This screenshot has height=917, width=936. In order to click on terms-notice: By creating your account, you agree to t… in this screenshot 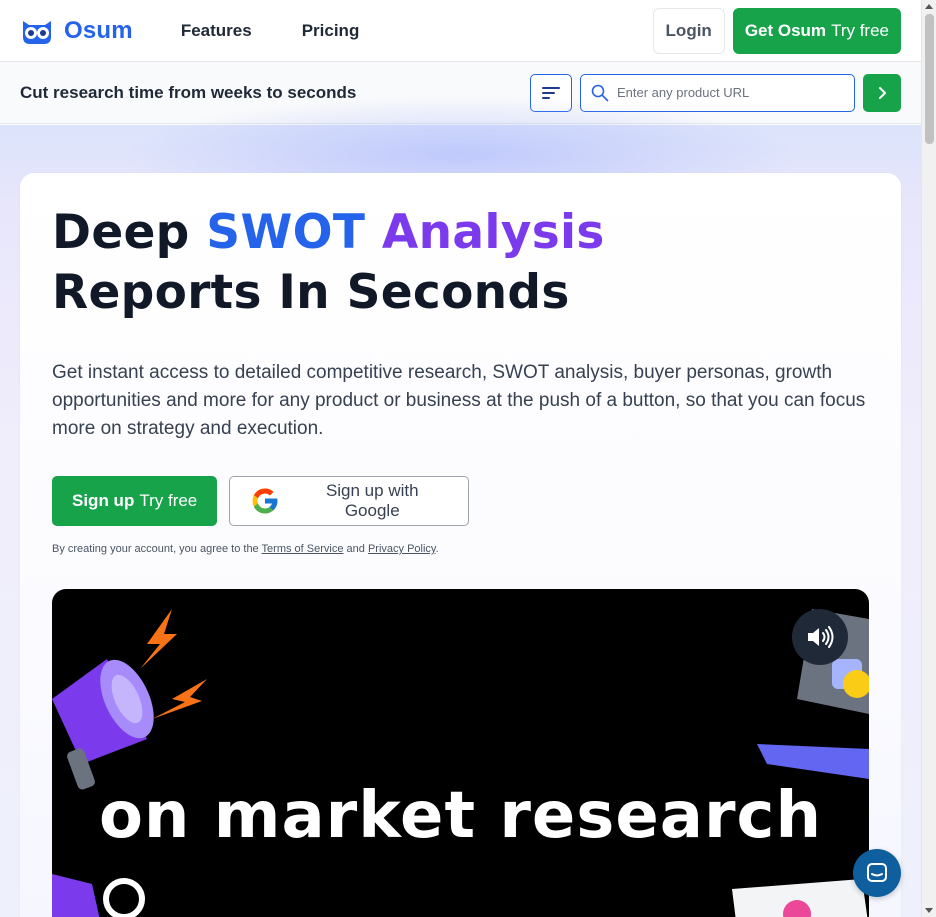, I will do `click(460, 549)`.